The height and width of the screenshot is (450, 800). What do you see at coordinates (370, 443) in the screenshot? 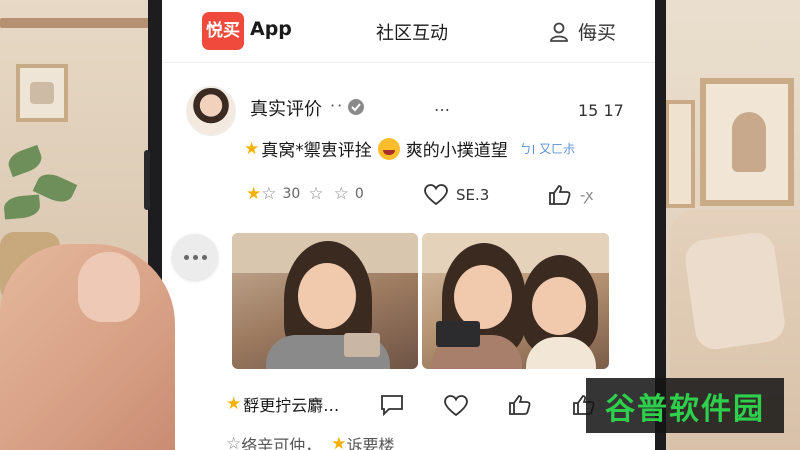
I see `bottom-text-part-b: 诉要楼` at bounding box center [370, 443].